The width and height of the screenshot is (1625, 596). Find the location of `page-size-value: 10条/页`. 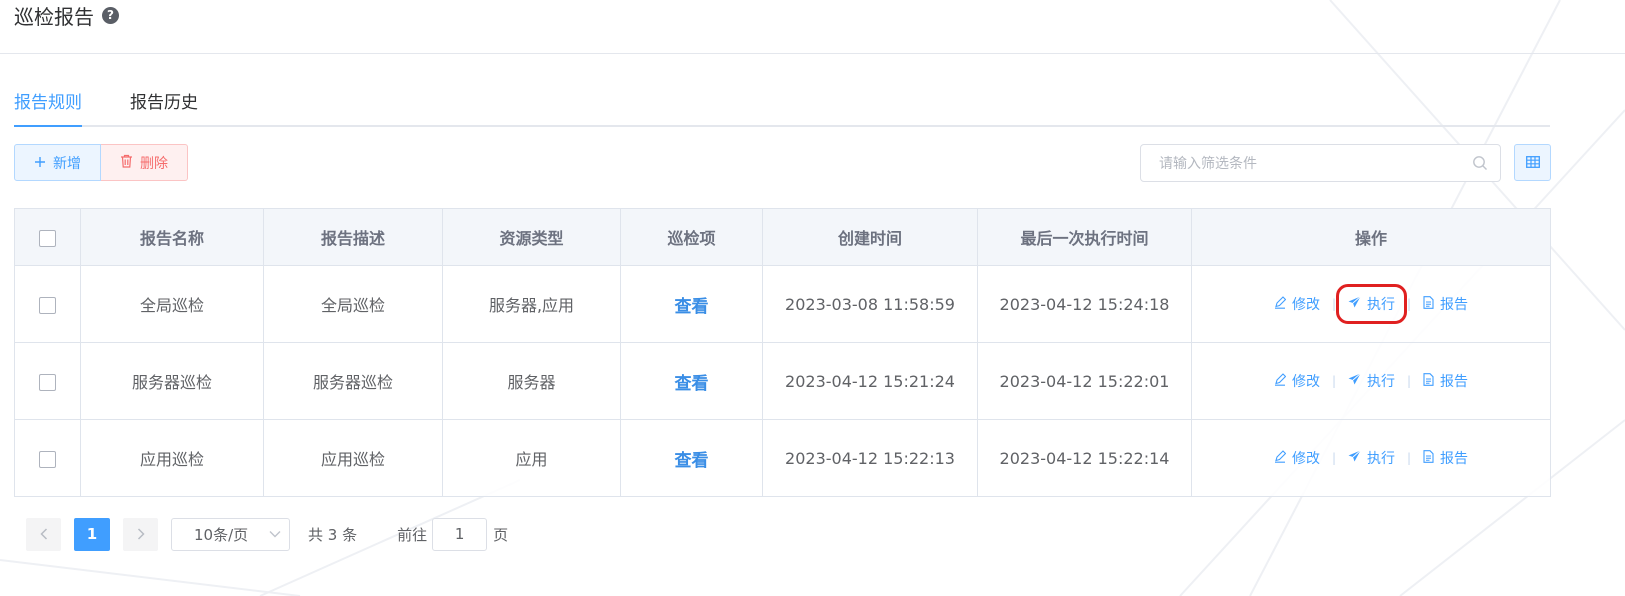

page-size-value: 10条/页 is located at coordinates (221, 534).